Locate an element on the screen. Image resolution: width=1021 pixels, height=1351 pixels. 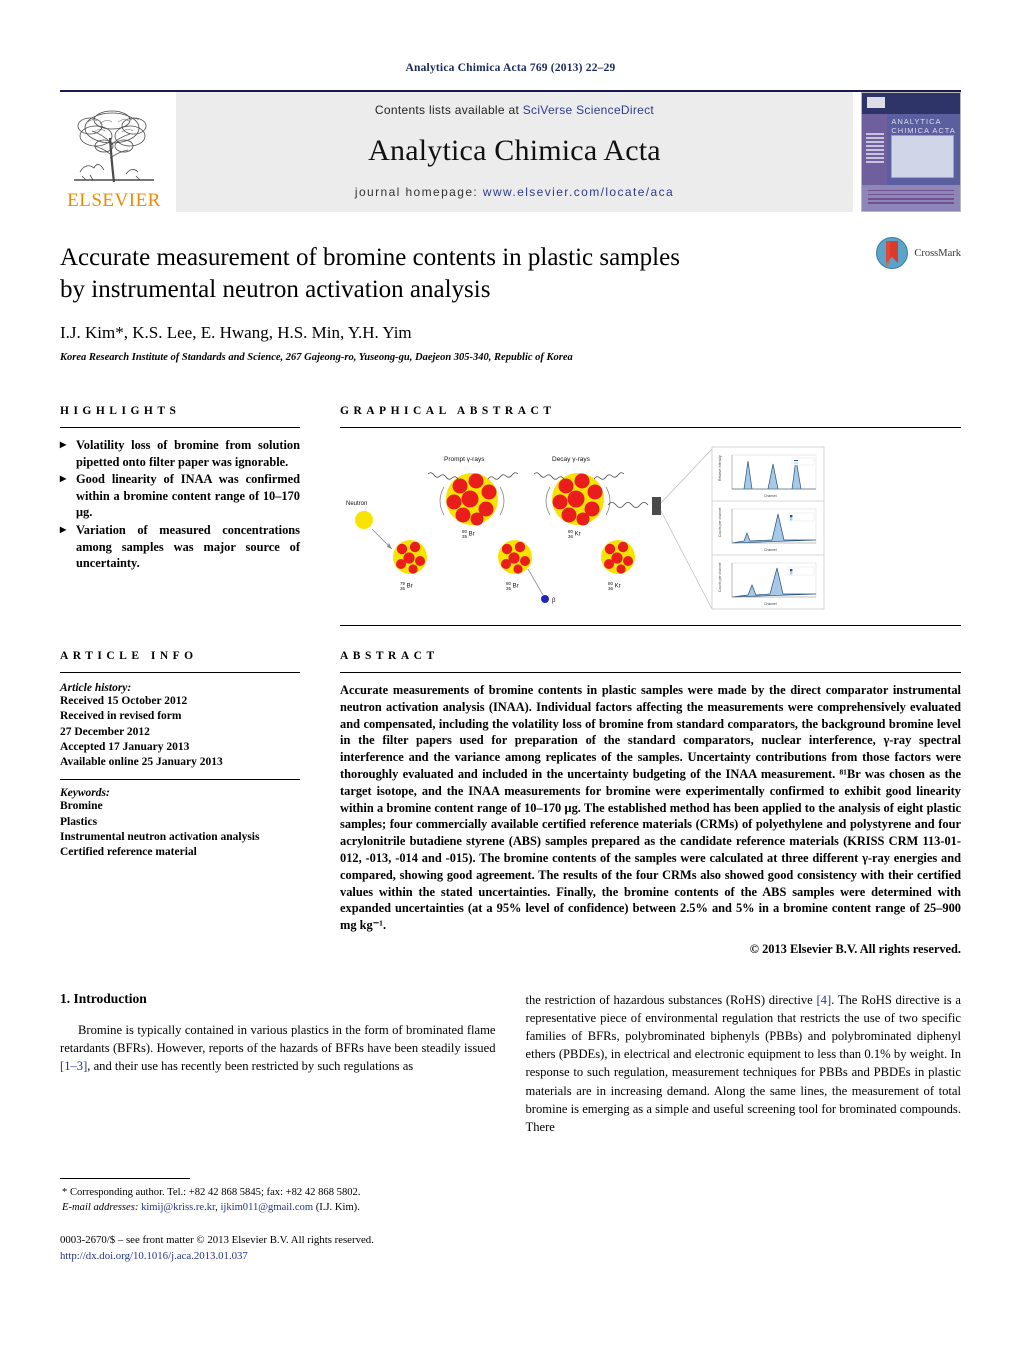
svg-text:8036 Kr: 80 36 Kr is located at coordinates (574, 534).